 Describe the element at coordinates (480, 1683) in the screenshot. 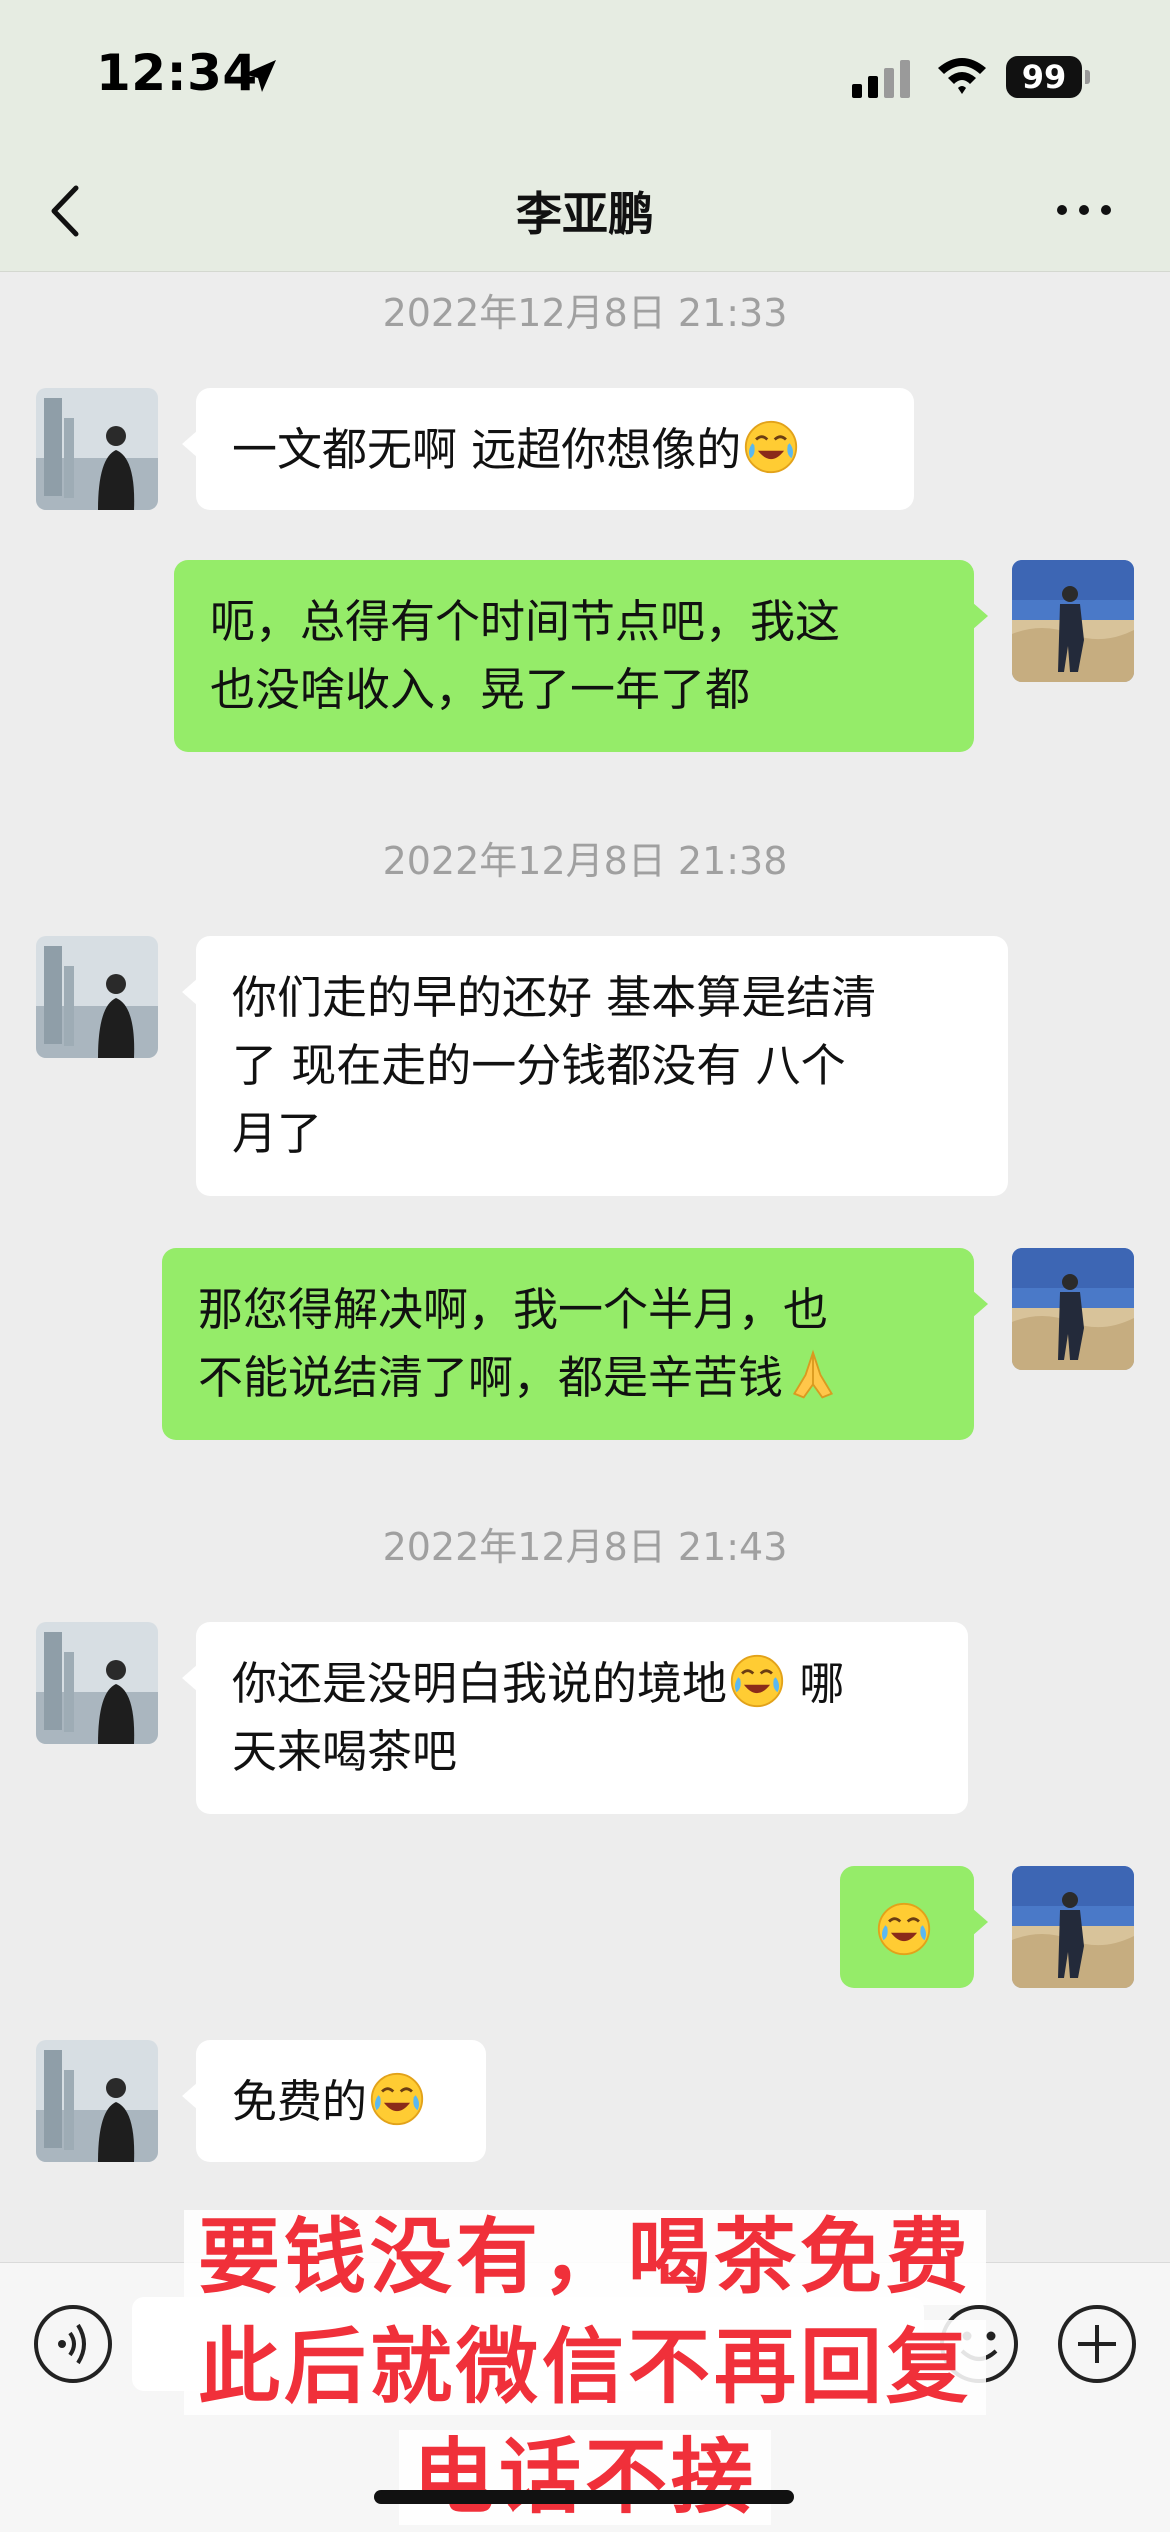

I see `message-text: 你还是没明白我说的境地` at that location.